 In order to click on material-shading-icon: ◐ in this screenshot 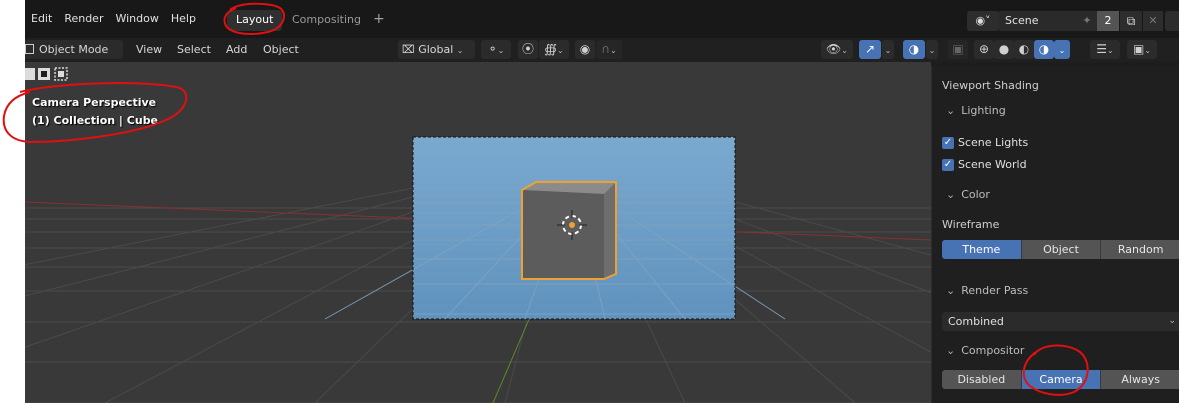, I will do `click(1024, 49)`.